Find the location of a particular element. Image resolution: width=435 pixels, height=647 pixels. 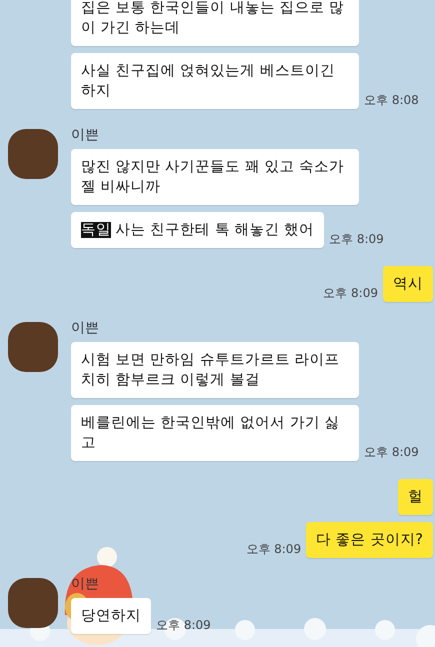

message-bubble: 집은 보통 한국인들이 내놓는 집으로 많이 가긴 하는데 is located at coordinates (215, 23).